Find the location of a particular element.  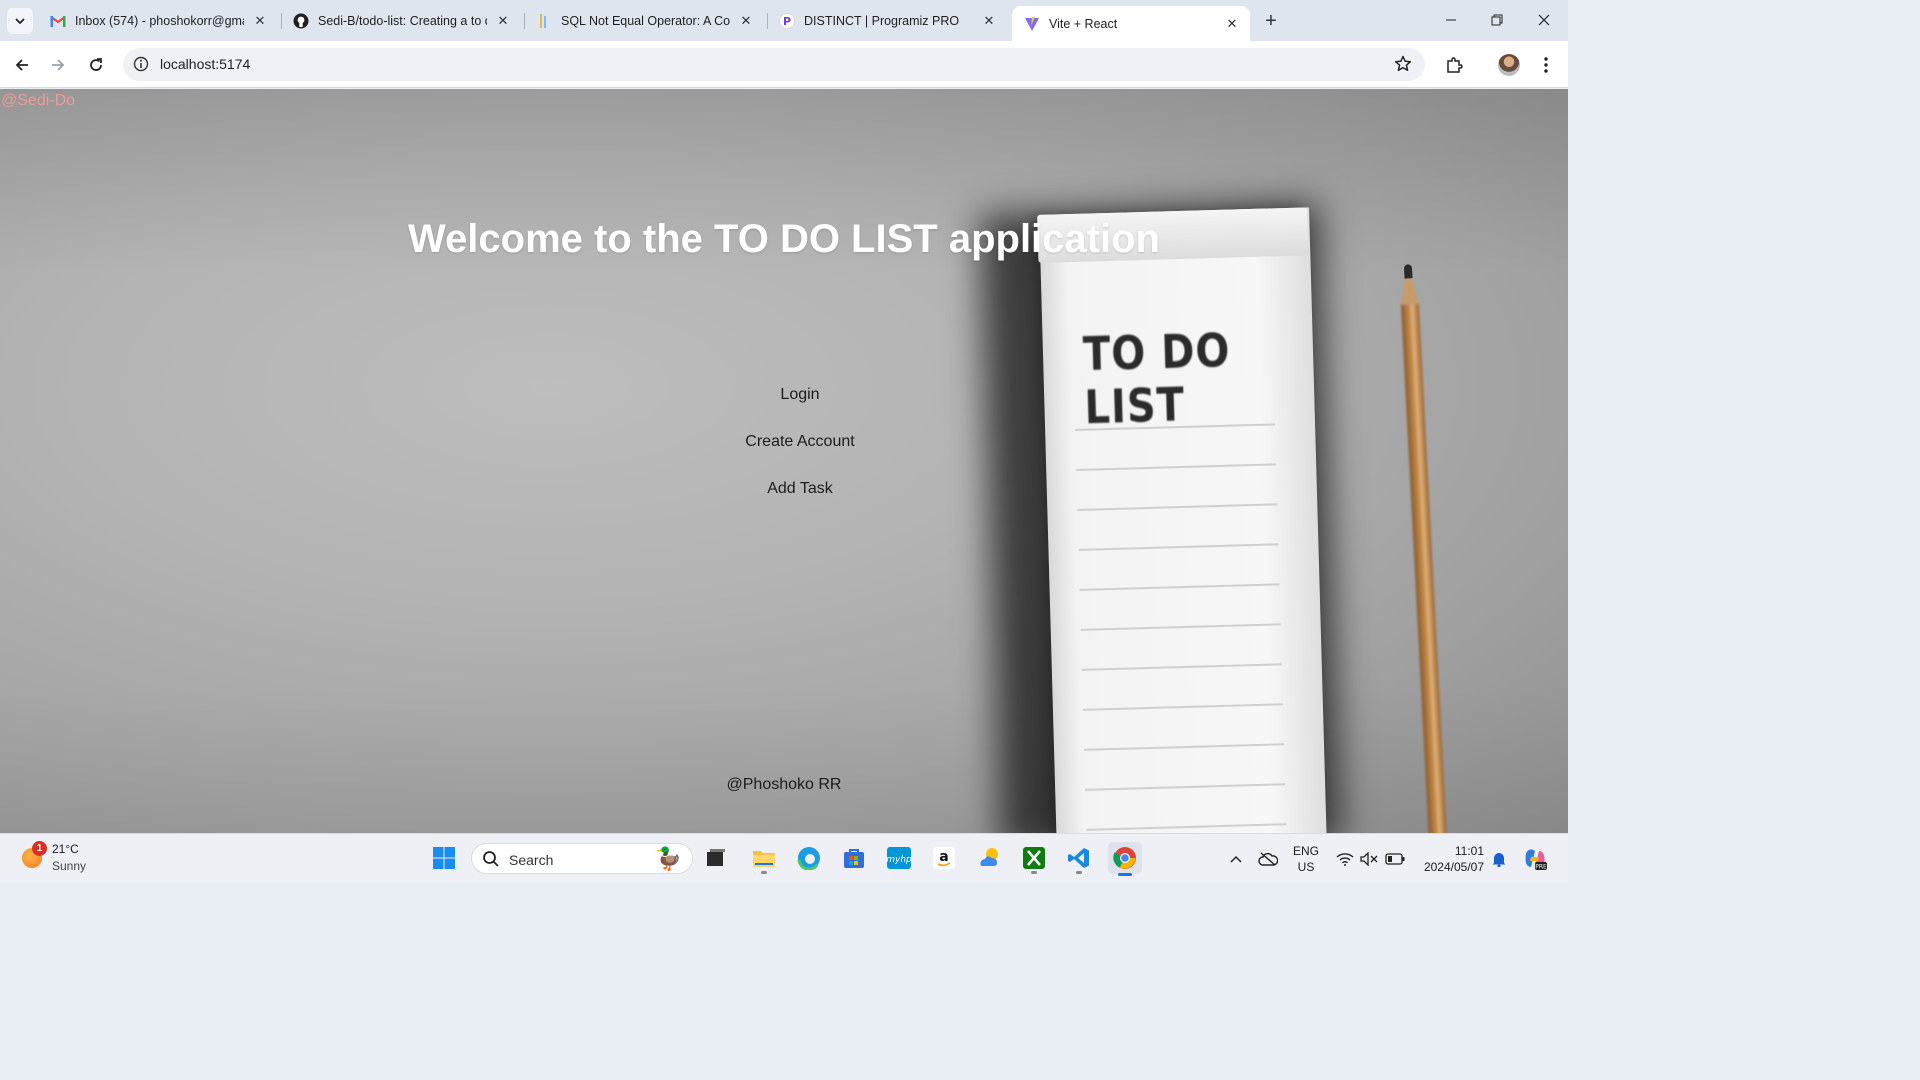

new-tab-button: + is located at coordinates (1271, 21).